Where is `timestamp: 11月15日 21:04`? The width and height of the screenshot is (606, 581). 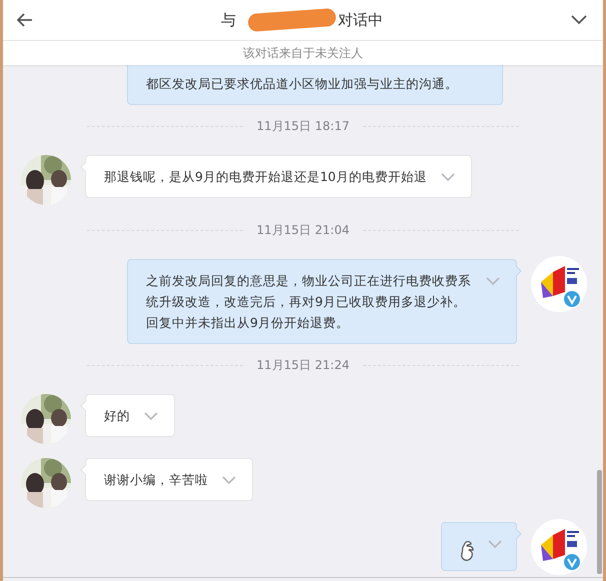
timestamp: 11月15日 21:04 is located at coordinates (303, 230).